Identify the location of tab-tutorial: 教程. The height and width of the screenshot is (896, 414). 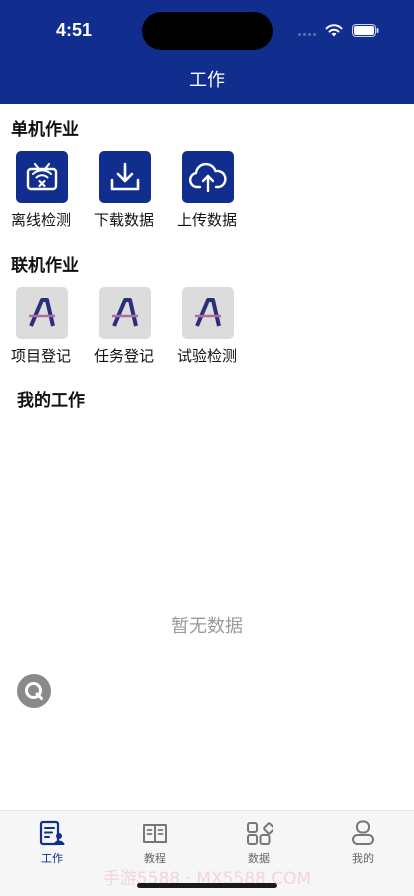
(155, 842).